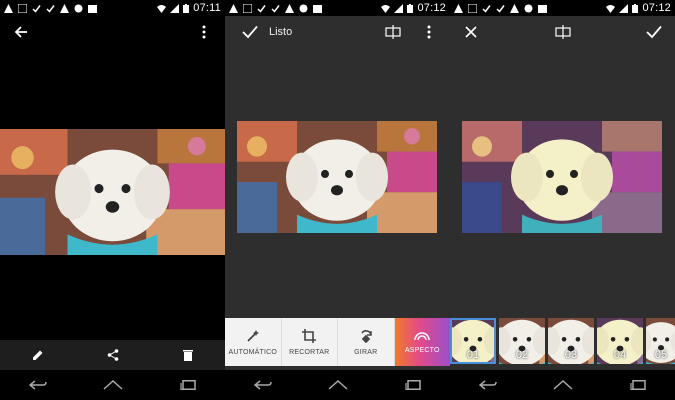 The height and width of the screenshot is (400, 675). I want to click on status-bar: 07:11, so click(112, 8).